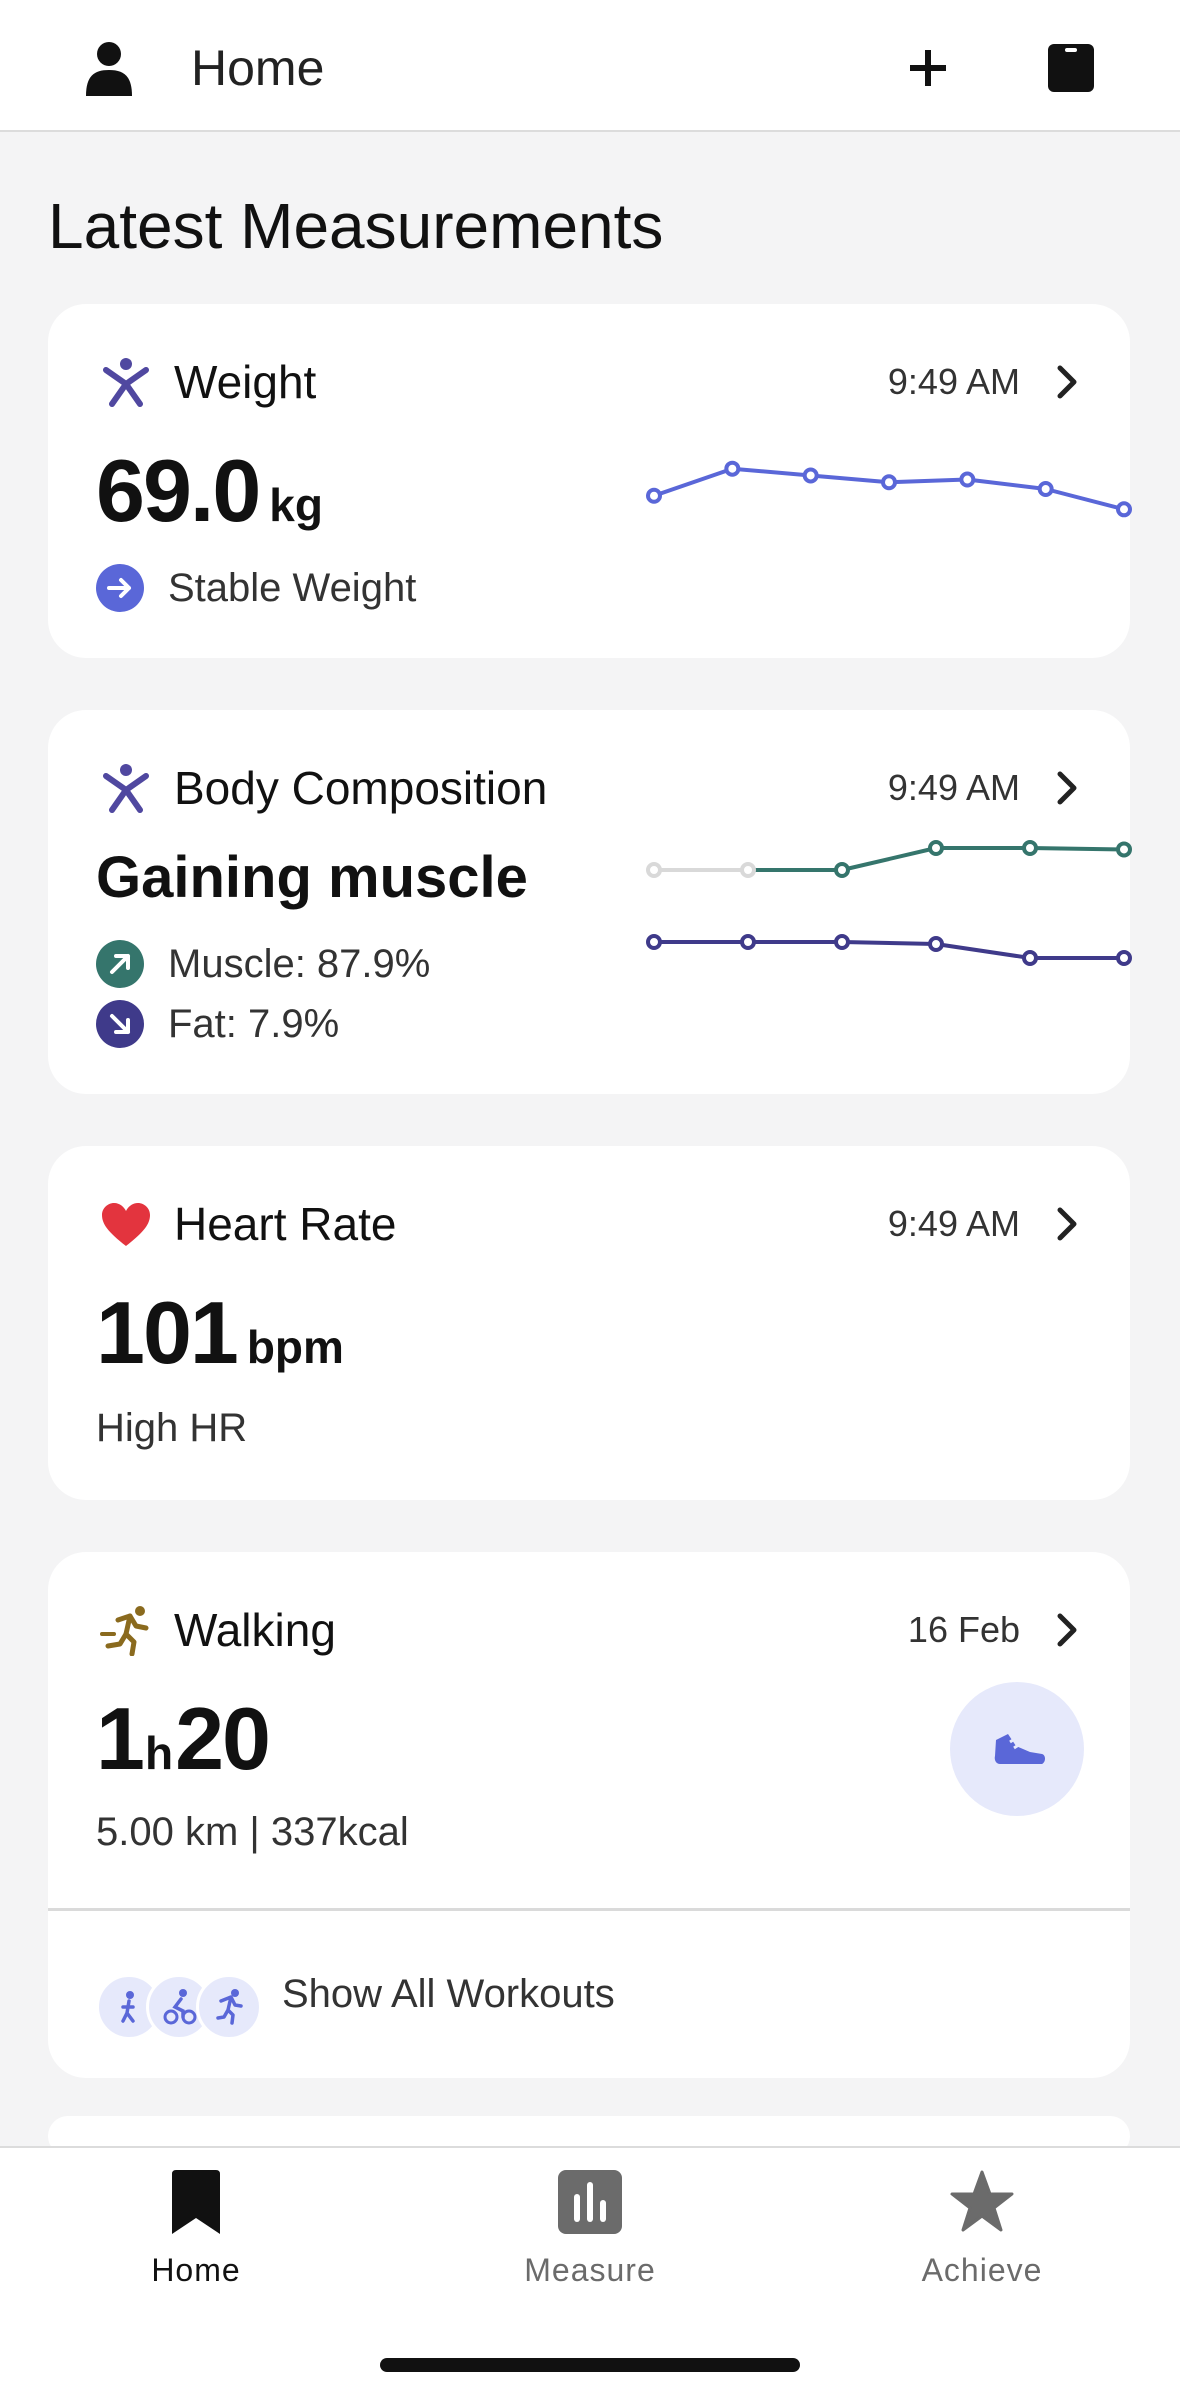  What do you see at coordinates (255, 1630) in the screenshot?
I see `card-title: Walking` at bounding box center [255, 1630].